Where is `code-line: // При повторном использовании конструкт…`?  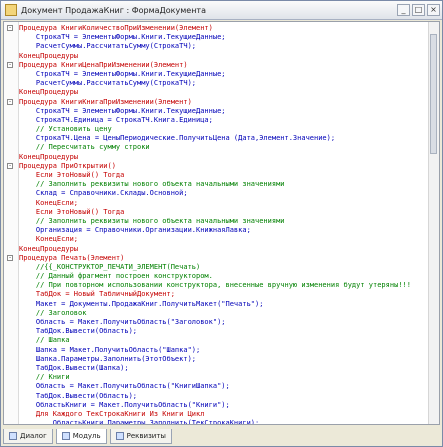
code-line: // При повторном использовании конструкт… is located at coordinates (216, 285).